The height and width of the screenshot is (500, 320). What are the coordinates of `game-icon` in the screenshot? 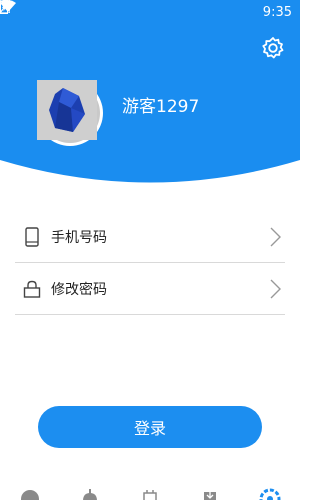 It's located at (90, 493).